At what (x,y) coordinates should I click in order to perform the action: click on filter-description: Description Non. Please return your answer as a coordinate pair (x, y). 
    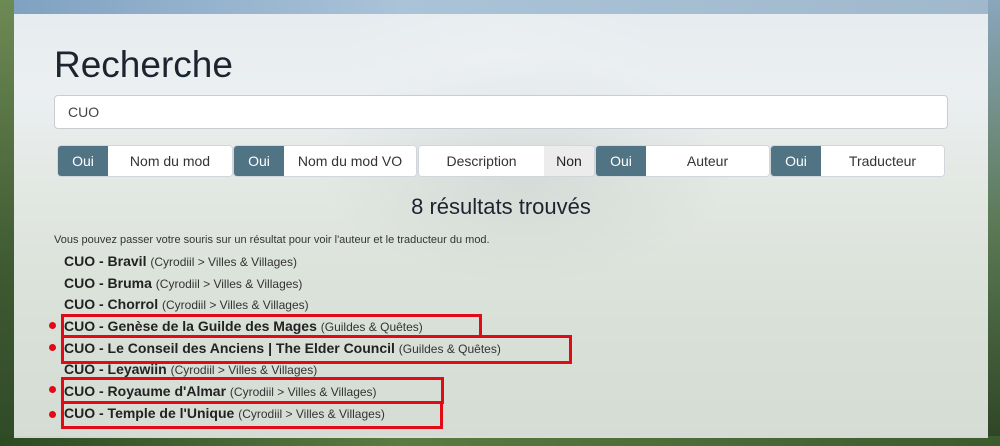
    Looking at the image, I should click on (506, 161).